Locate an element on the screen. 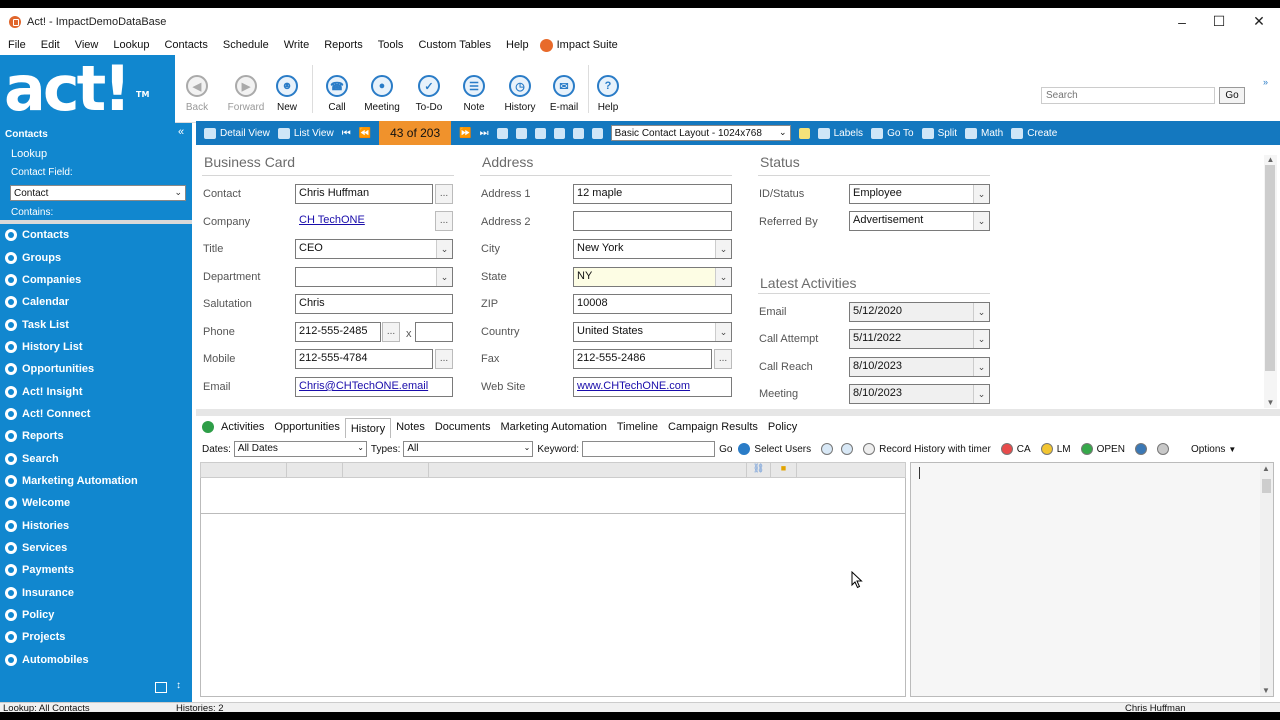 This screenshot has height=720, width=1280. address2-field is located at coordinates (652, 221).